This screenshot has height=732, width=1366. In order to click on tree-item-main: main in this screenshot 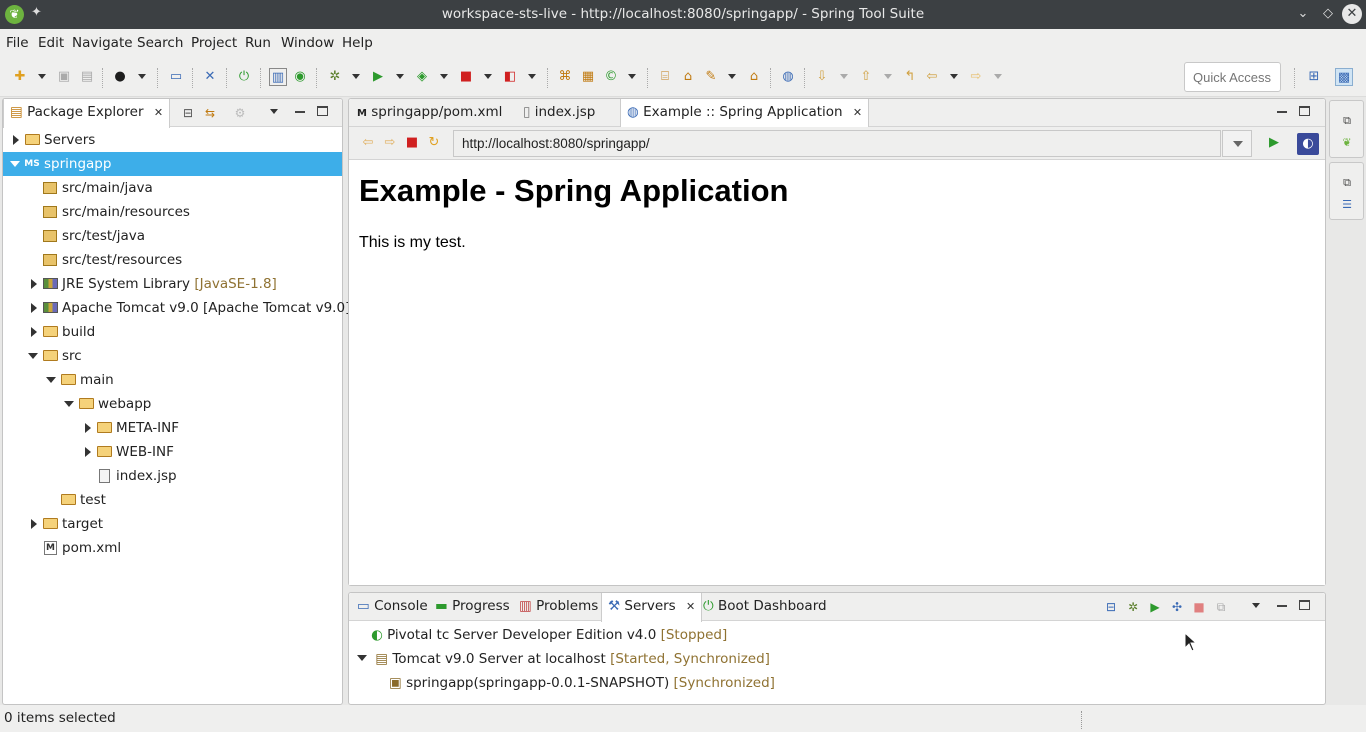, I will do `click(172, 380)`.